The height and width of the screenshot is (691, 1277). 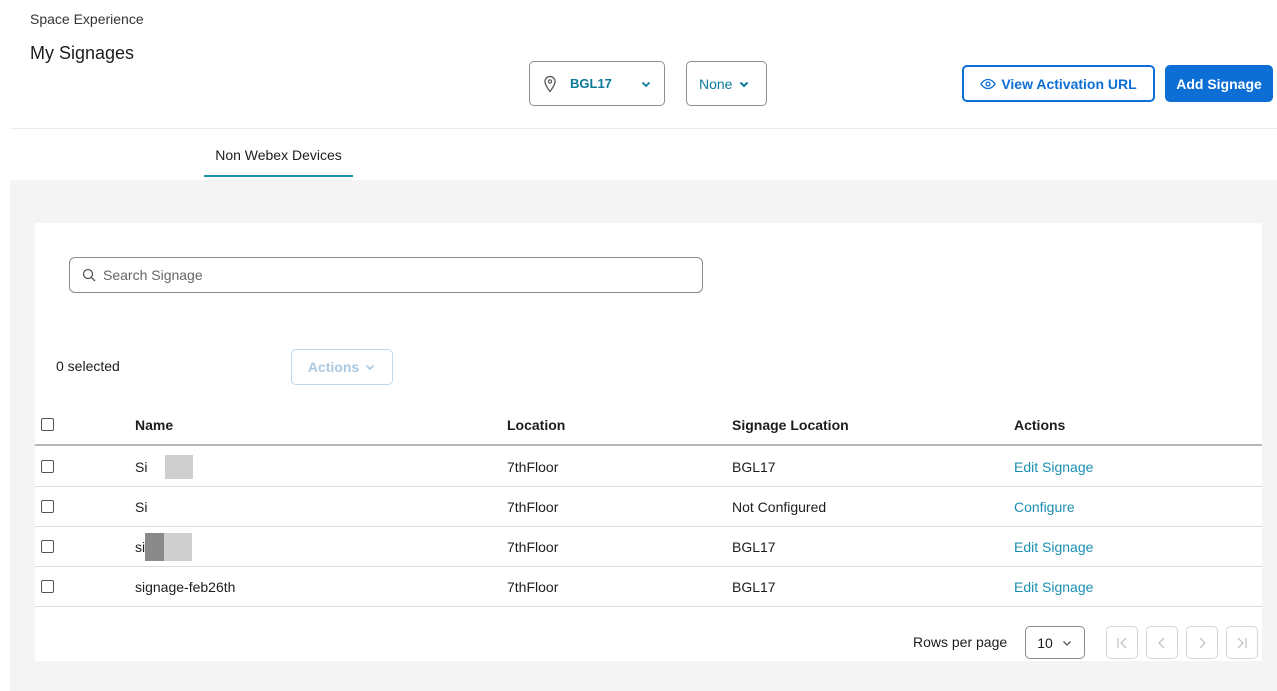 I want to click on select-all-checkbox, so click(x=47, y=424).